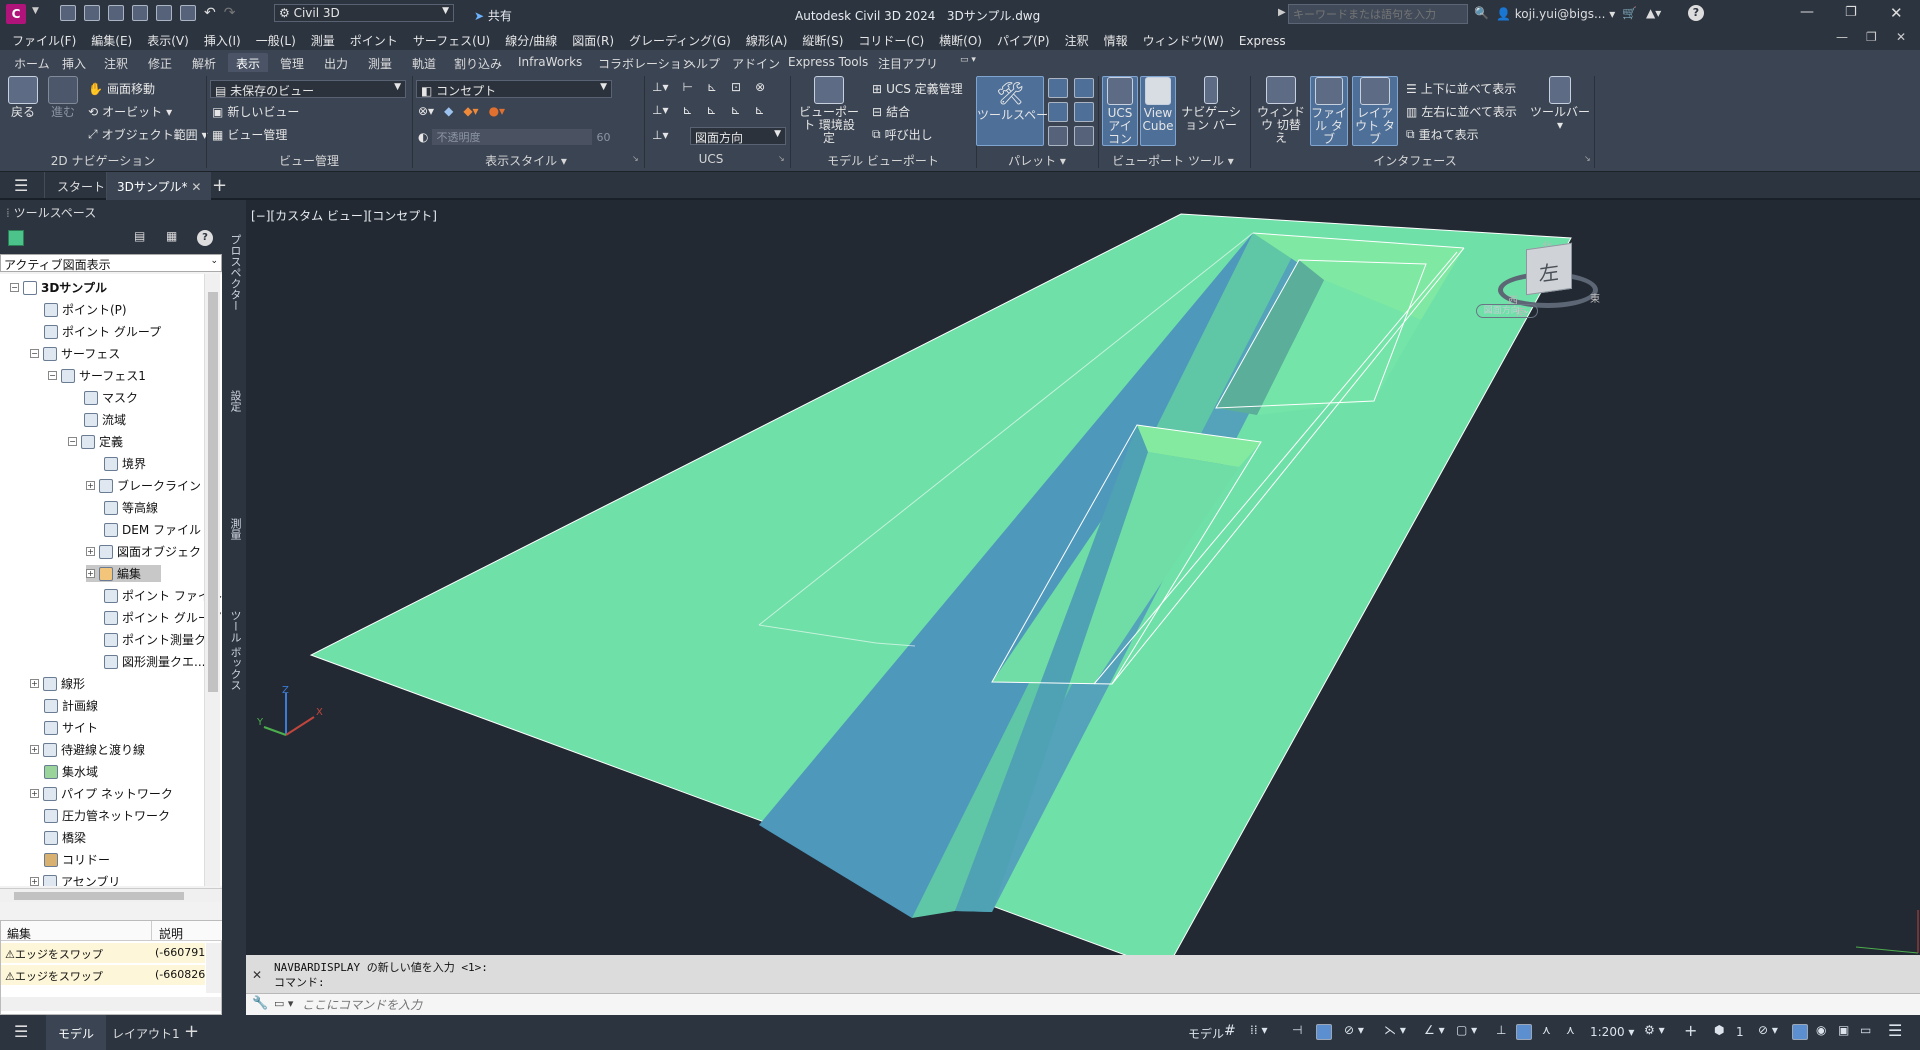 This screenshot has height=1050, width=1920. What do you see at coordinates (512, 137) in the screenshot?
I see `opacity-slider: 不透明度` at bounding box center [512, 137].